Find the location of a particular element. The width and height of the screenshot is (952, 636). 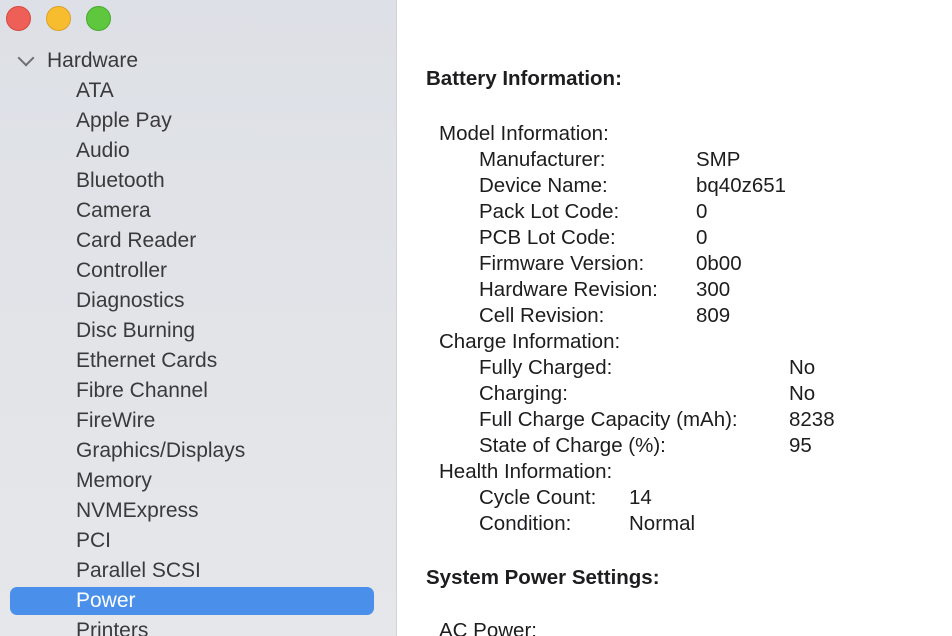

health-value: 14 is located at coordinates (640, 497).